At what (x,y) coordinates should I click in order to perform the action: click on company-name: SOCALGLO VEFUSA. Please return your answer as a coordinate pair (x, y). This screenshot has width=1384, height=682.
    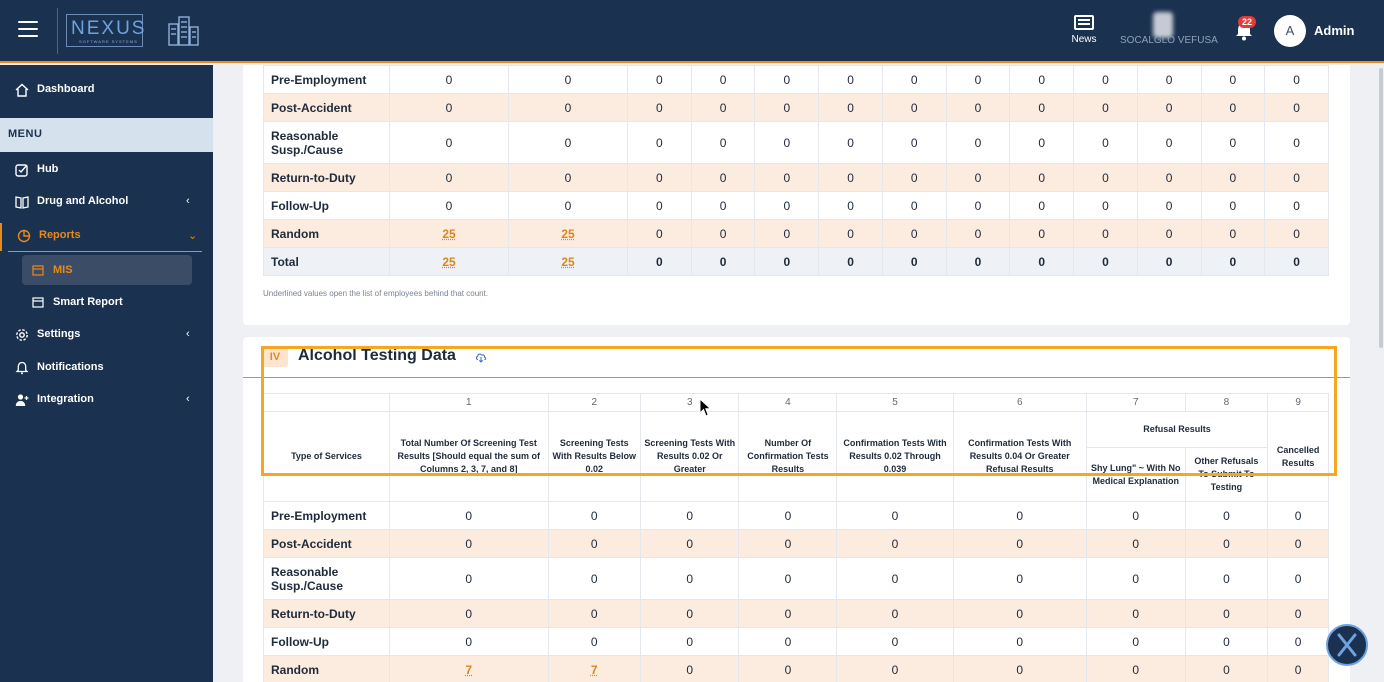
    Looking at the image, I should click on (1169, 40).